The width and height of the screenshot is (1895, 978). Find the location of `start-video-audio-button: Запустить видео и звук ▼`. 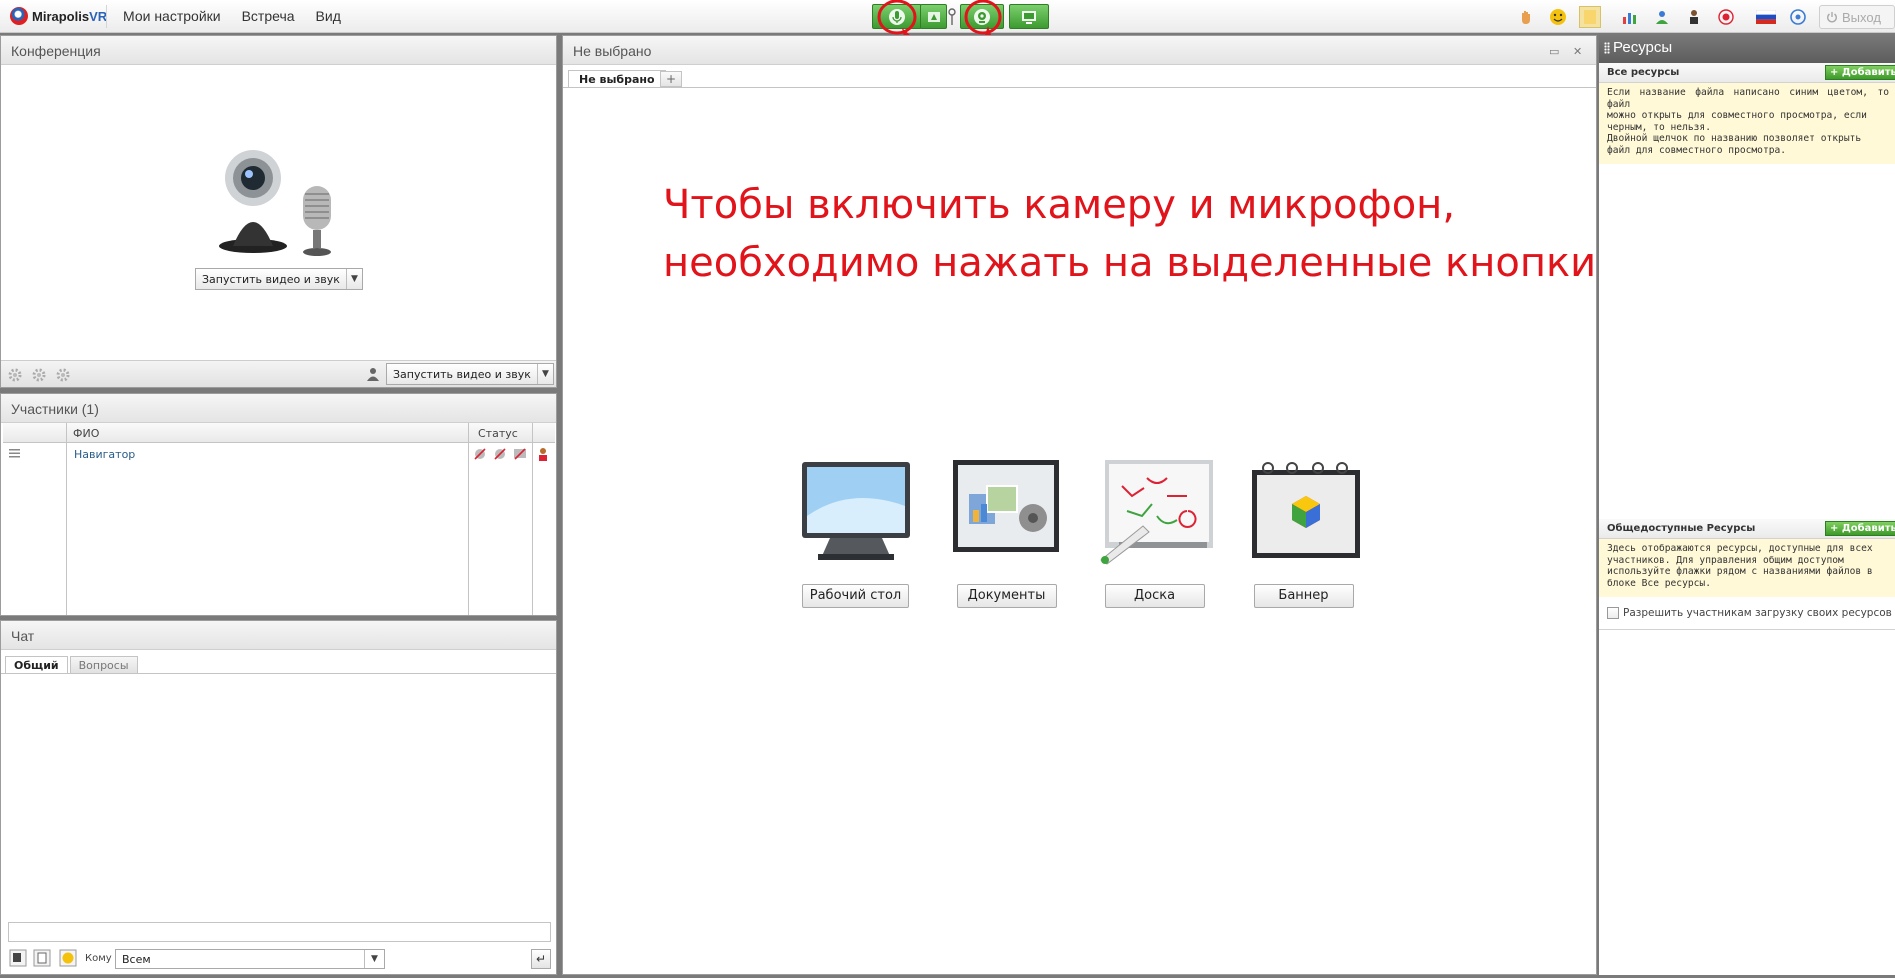

start-video-audio-button: Запустить видео и звук ▼ is located at coordinates (279, 279).